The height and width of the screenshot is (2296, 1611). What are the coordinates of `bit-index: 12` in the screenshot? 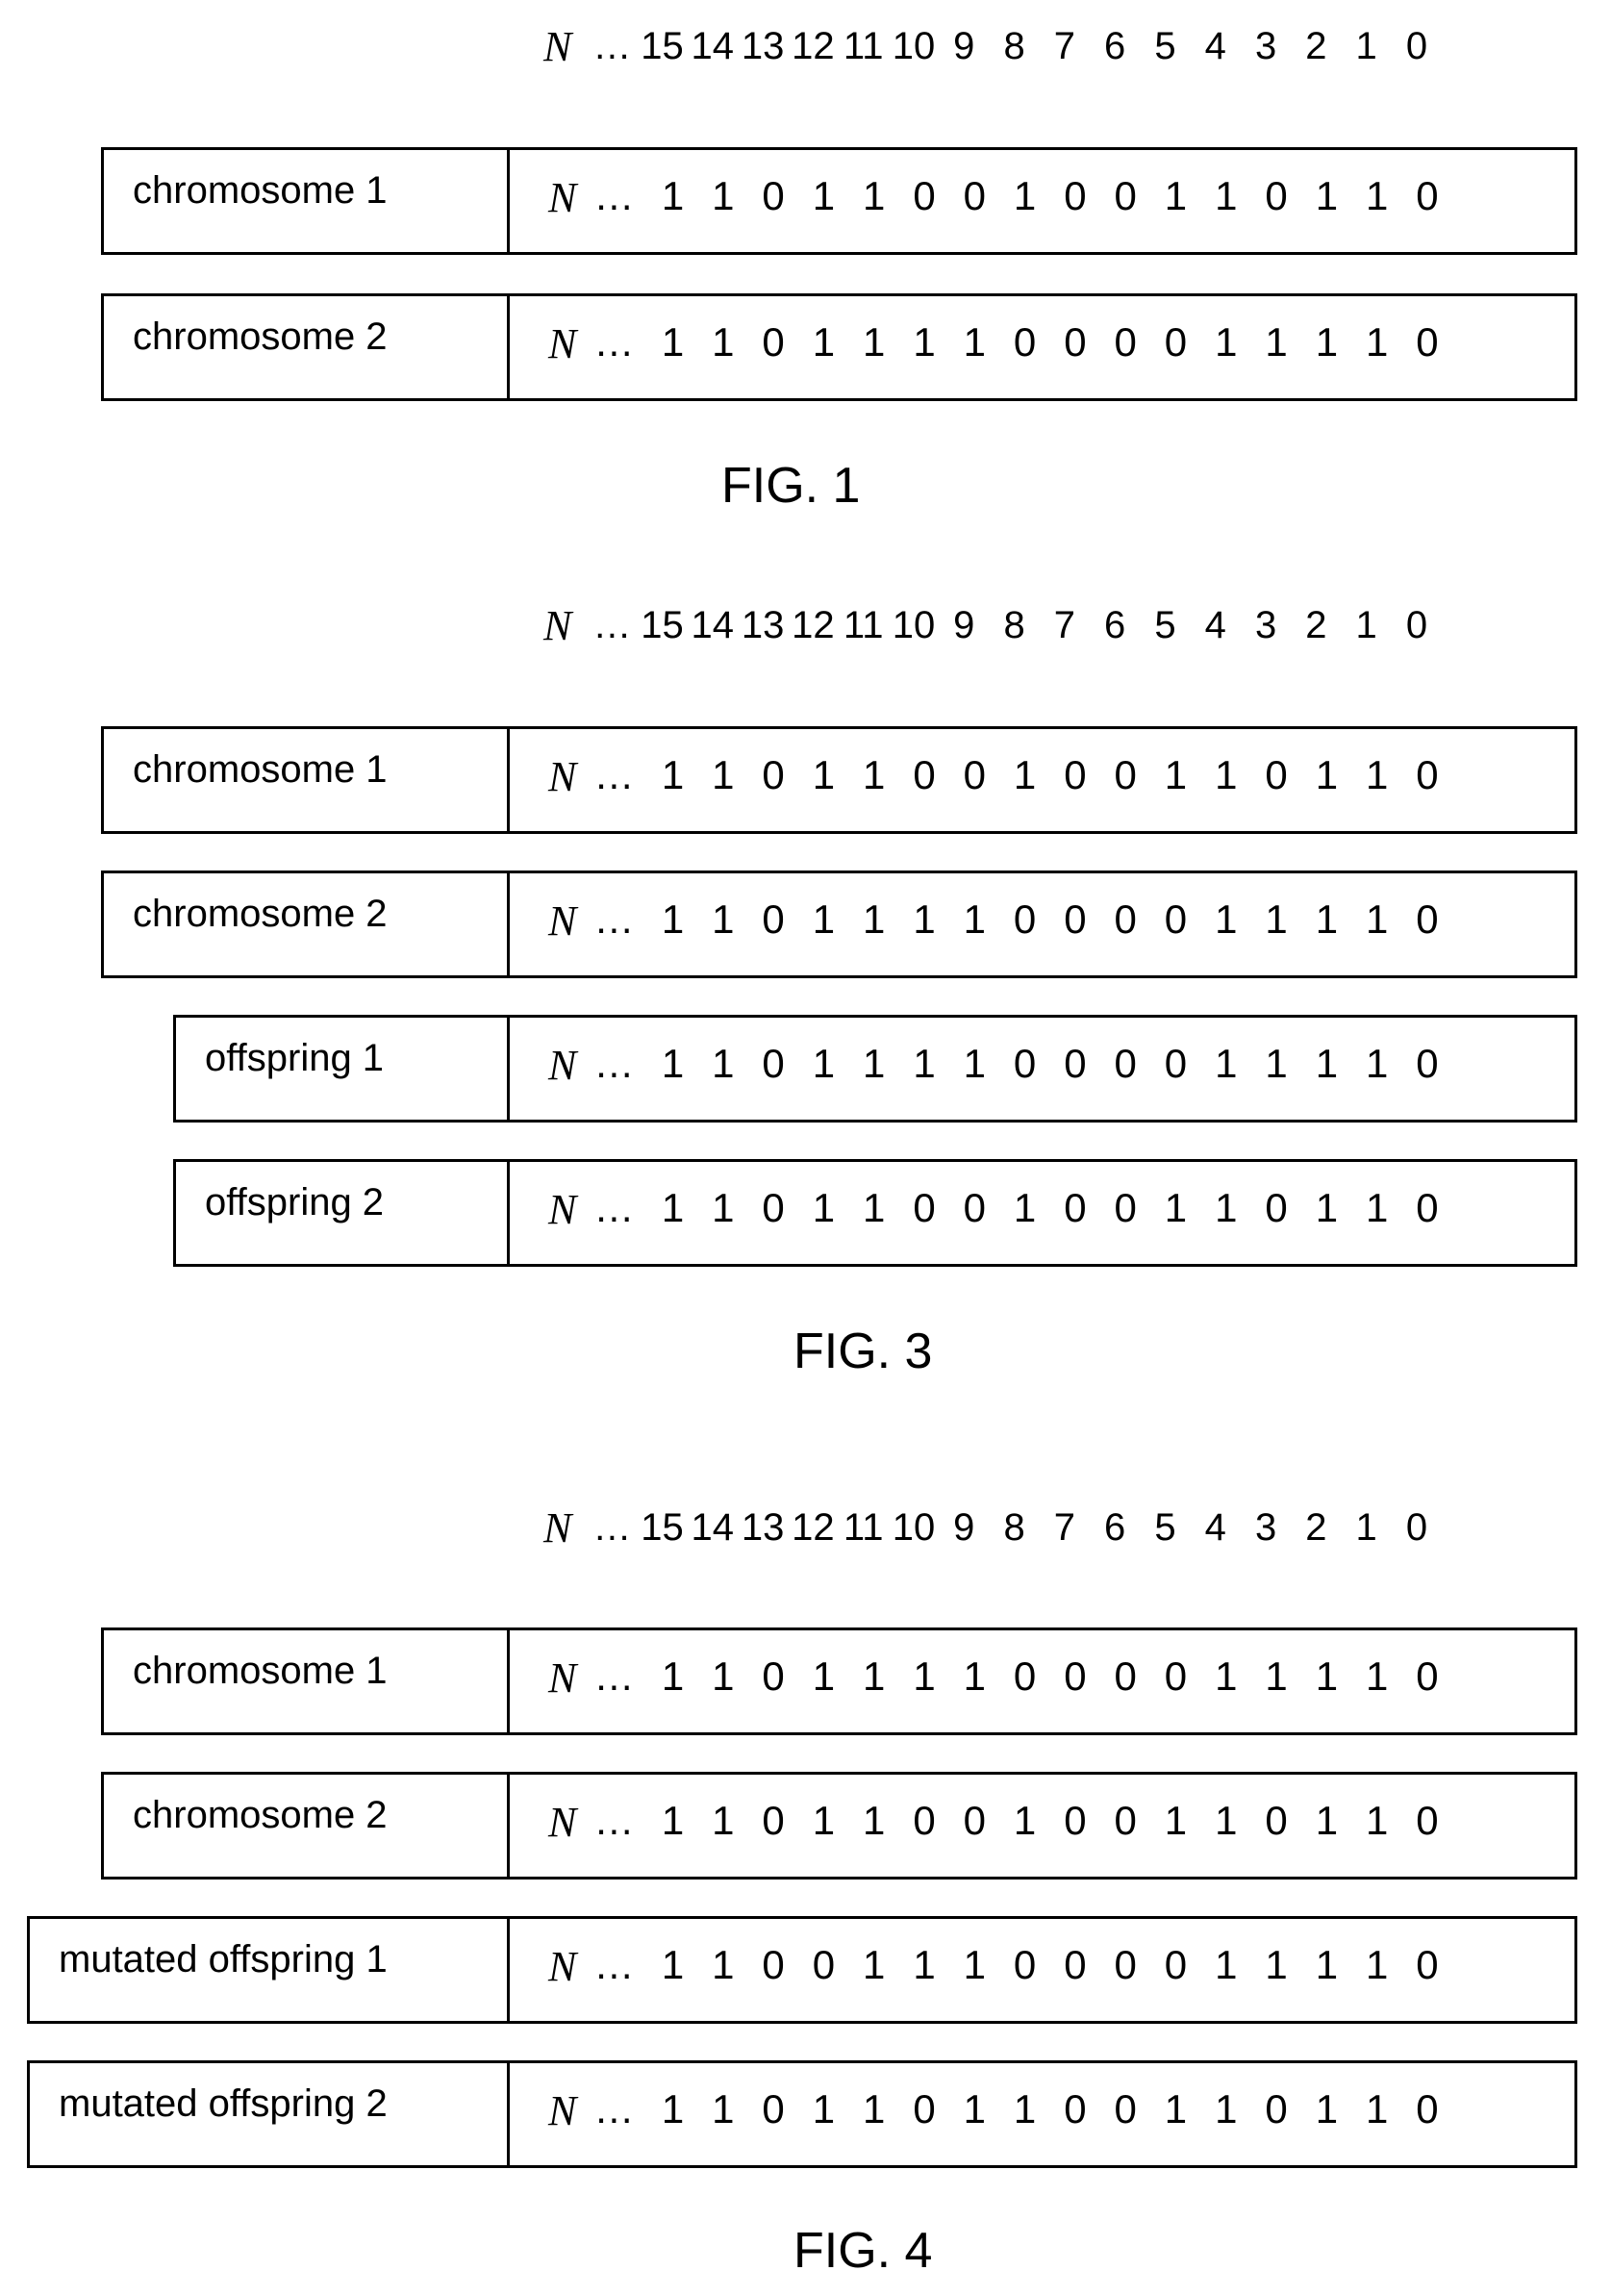 It's located at (813, 45).